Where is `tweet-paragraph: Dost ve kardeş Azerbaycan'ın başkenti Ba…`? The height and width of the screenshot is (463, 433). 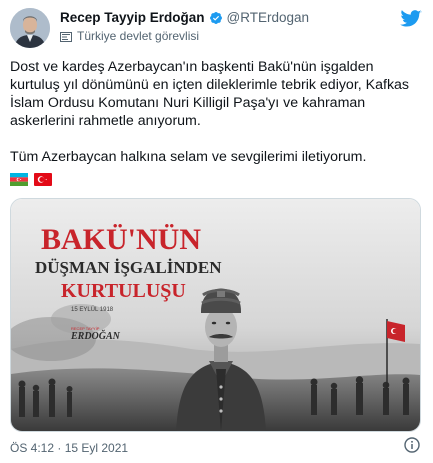
tweet-paragraph: Dost ve kardeş Azerbaycan'ın başkenti Ba… is located at coordinates (210, 94).